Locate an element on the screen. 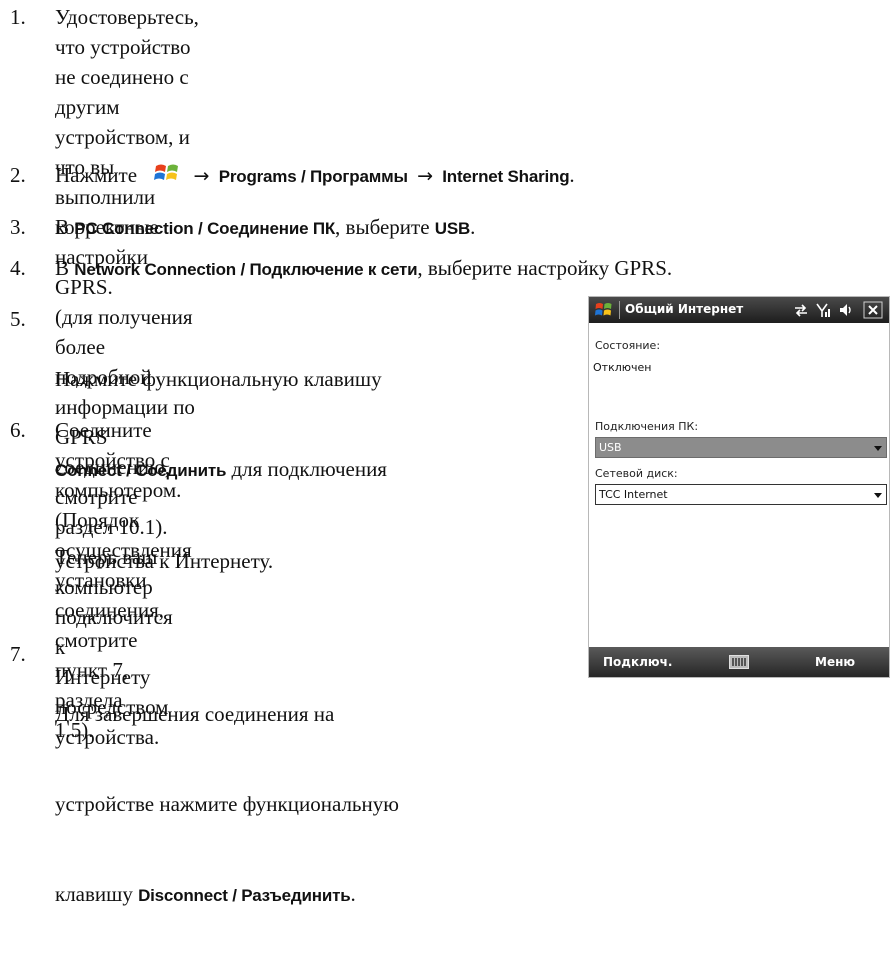 The width and height of the screenshot is (891, 971). setting-name: PC Connection / Соединение ПК is located at coordinates (205, 228).